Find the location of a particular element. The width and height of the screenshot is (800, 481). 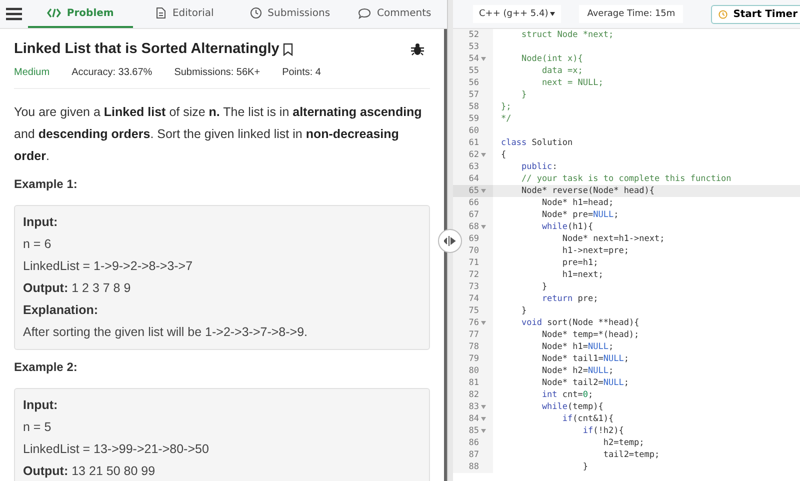

line-number: 71 is located at coordinates (473, 263).